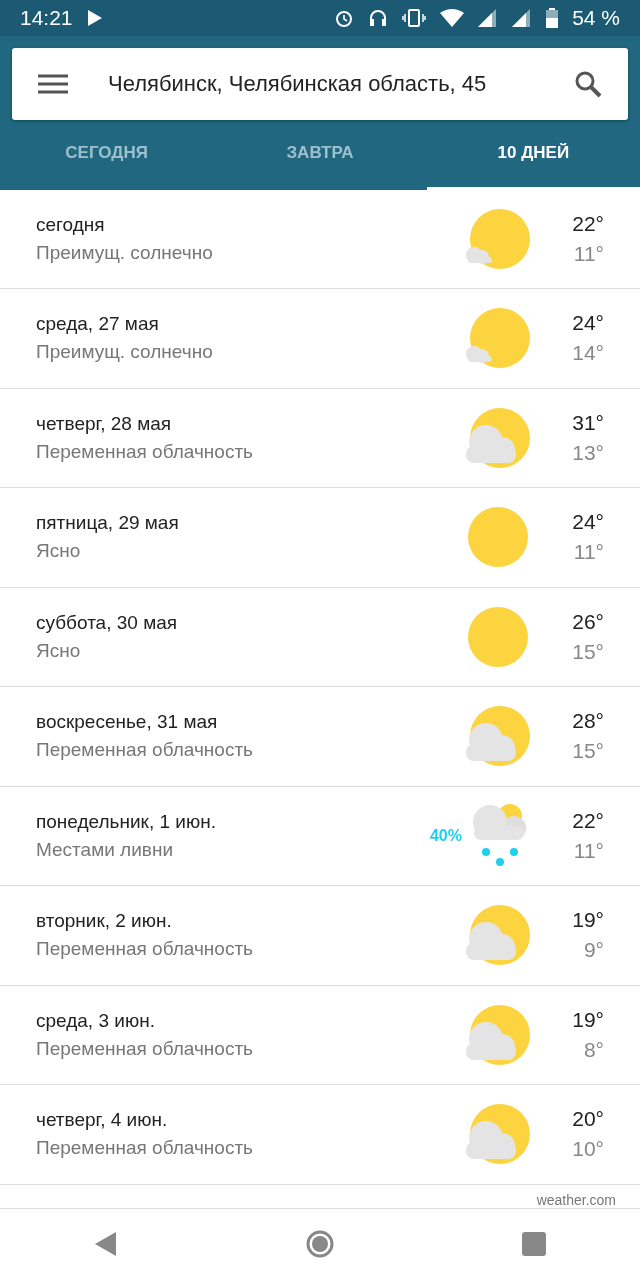 This screenshot has height=1280, width=640. What do you see at coordinates (104, 921) in the screenshot?
I see `day-label: вторник, 2 июн.` at bounding box center [104, 921].